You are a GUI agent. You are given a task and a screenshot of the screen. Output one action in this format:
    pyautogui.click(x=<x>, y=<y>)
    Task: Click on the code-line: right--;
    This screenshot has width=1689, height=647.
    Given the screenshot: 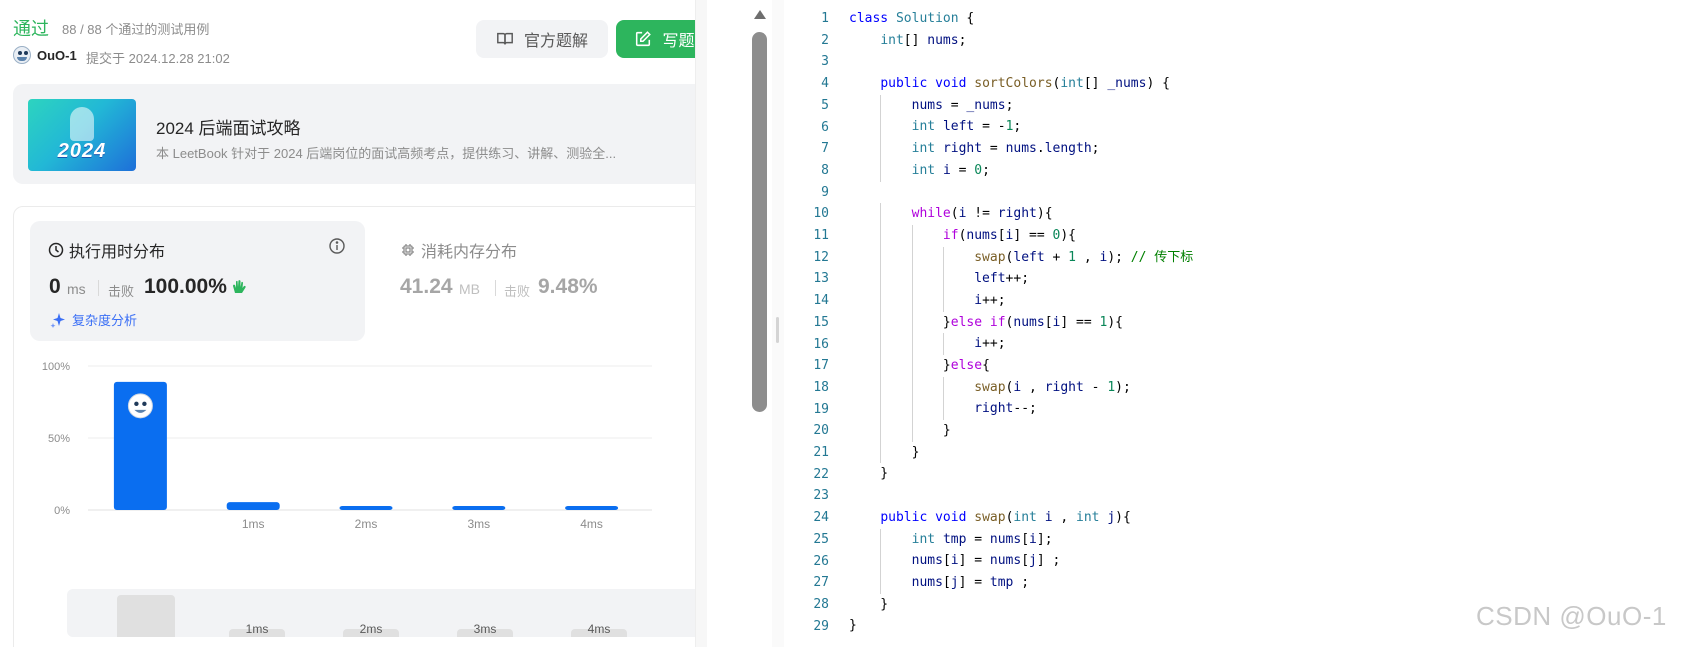 What is the action you would take?
    pyautogui.click(x=1021, y=409)
    